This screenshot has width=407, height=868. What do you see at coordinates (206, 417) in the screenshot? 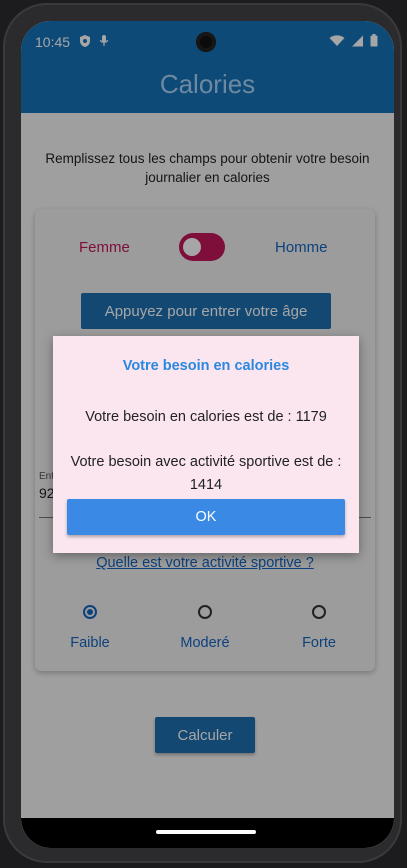
I see `dialog-calories-text: Votre besoin en calories est de : 1179` at bounding box center [206, 417].